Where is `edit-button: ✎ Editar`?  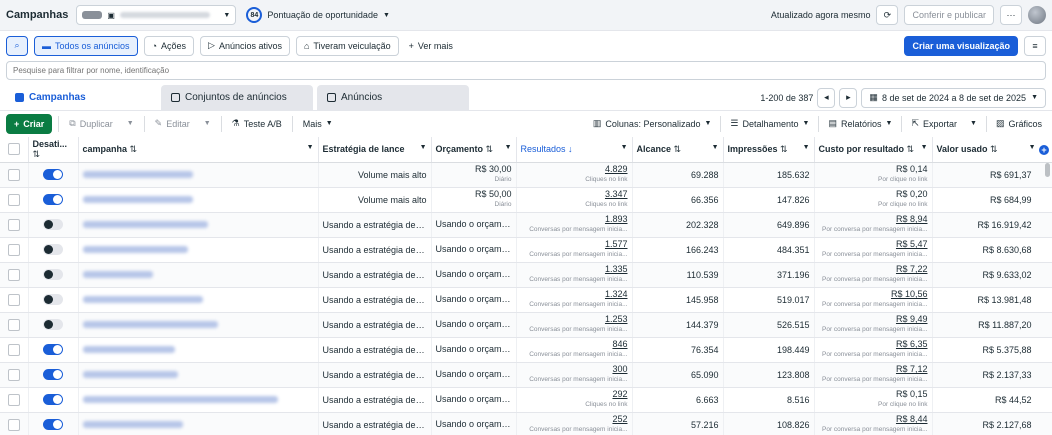 edit-button: ✎ Editar is located at coordinates (172, 124).